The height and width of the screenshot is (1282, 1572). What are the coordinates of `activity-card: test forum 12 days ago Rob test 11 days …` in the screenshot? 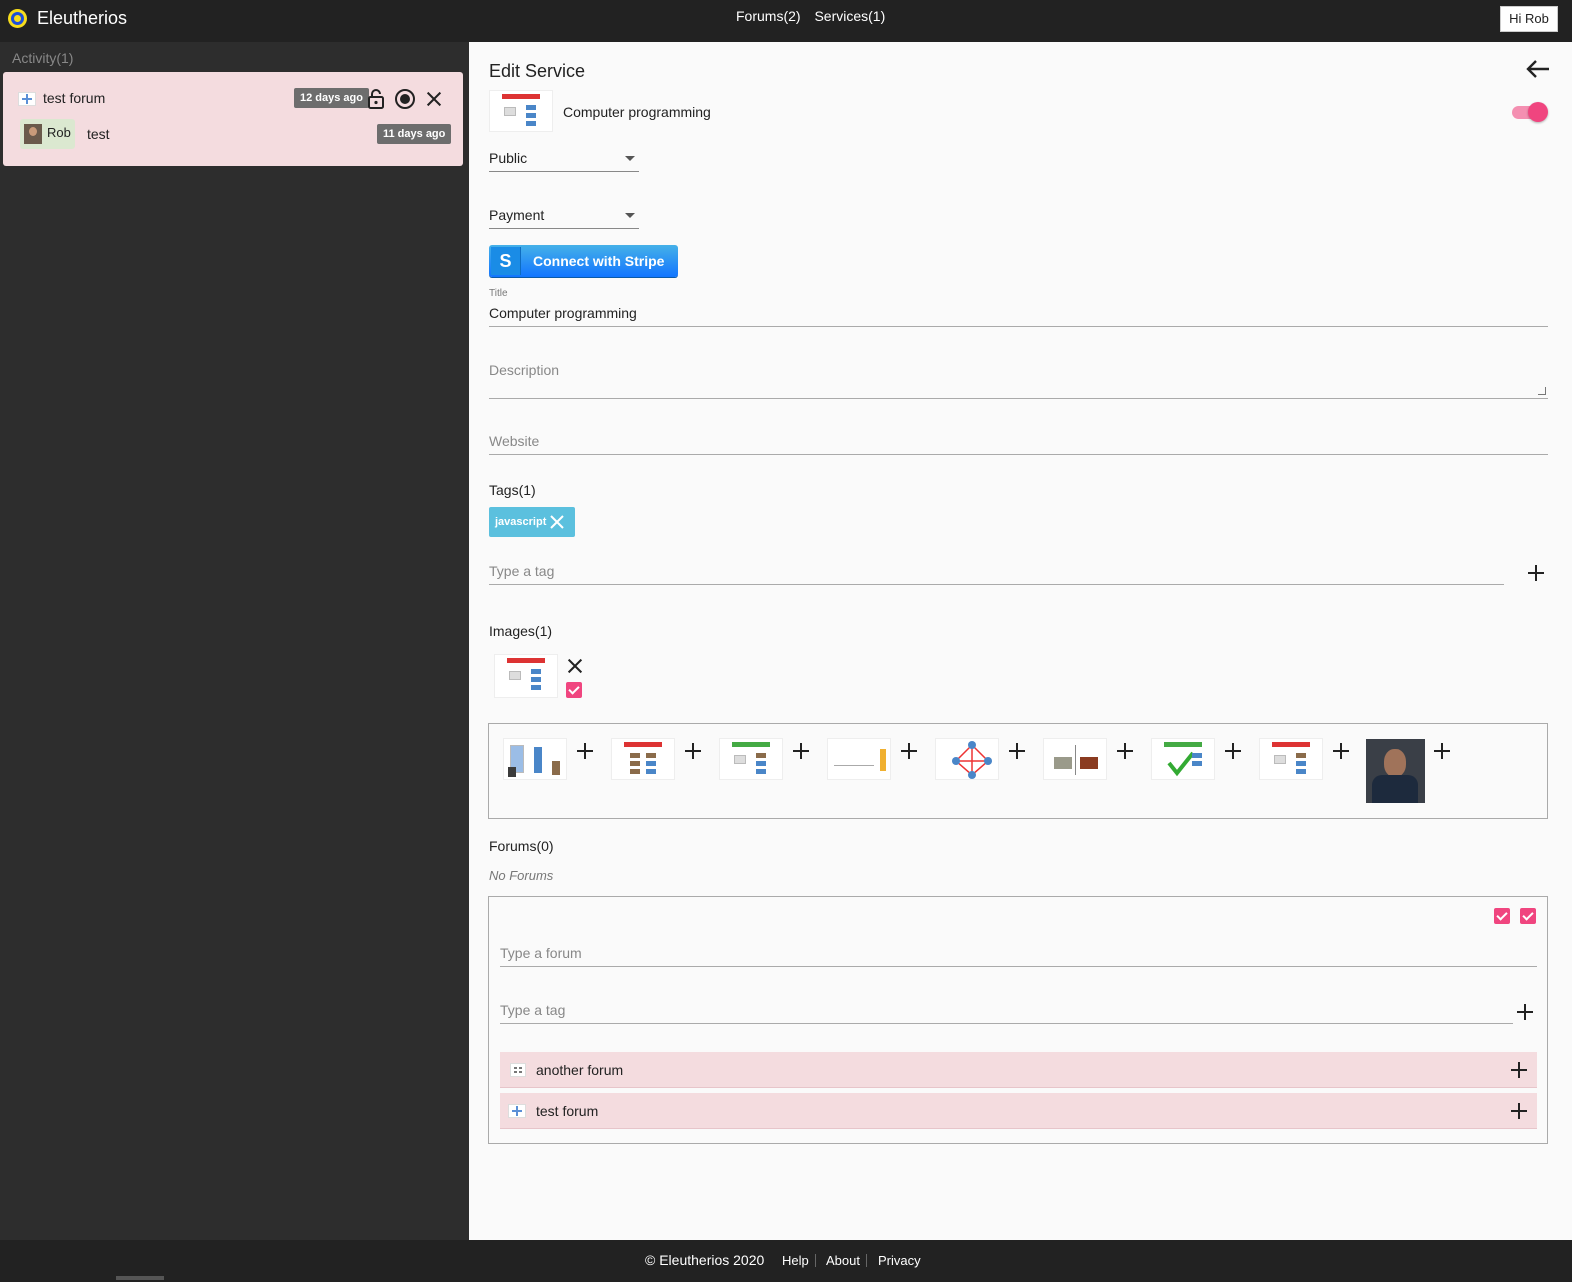 It's located at (233, 119).